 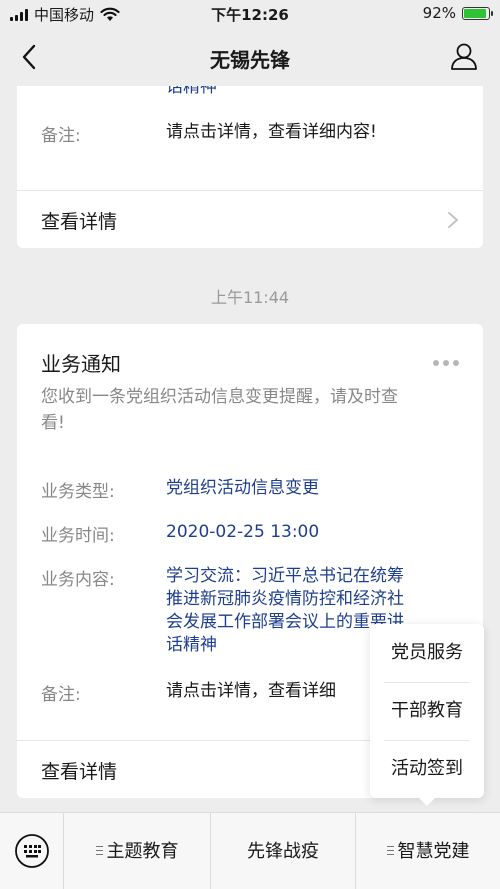 I want to click on field-label: 业务内容:, so click(x=78, y=580).